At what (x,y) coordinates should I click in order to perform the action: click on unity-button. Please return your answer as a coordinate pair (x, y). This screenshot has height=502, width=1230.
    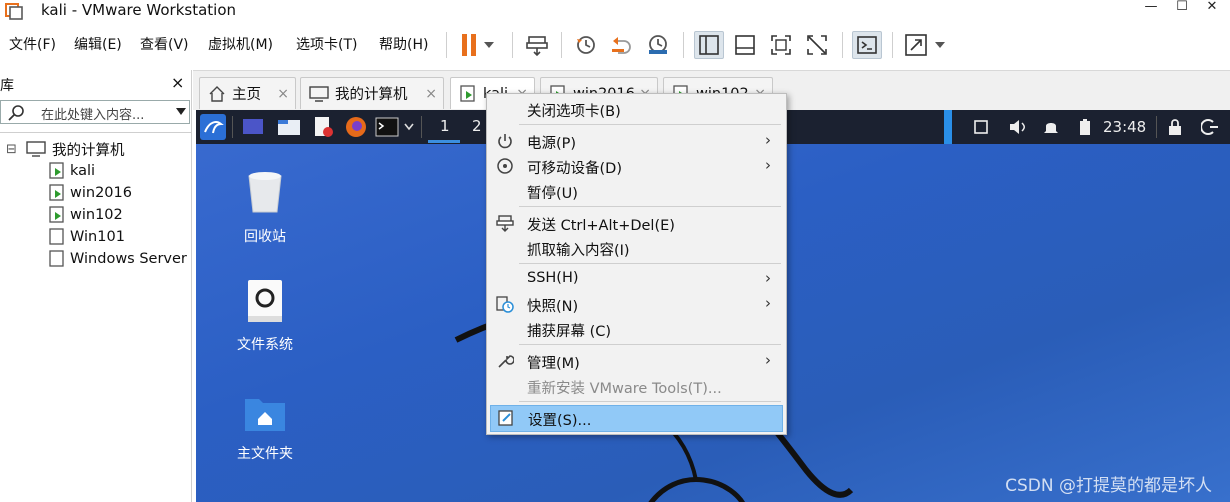
    Looking at the image, I should click on (817, 45).